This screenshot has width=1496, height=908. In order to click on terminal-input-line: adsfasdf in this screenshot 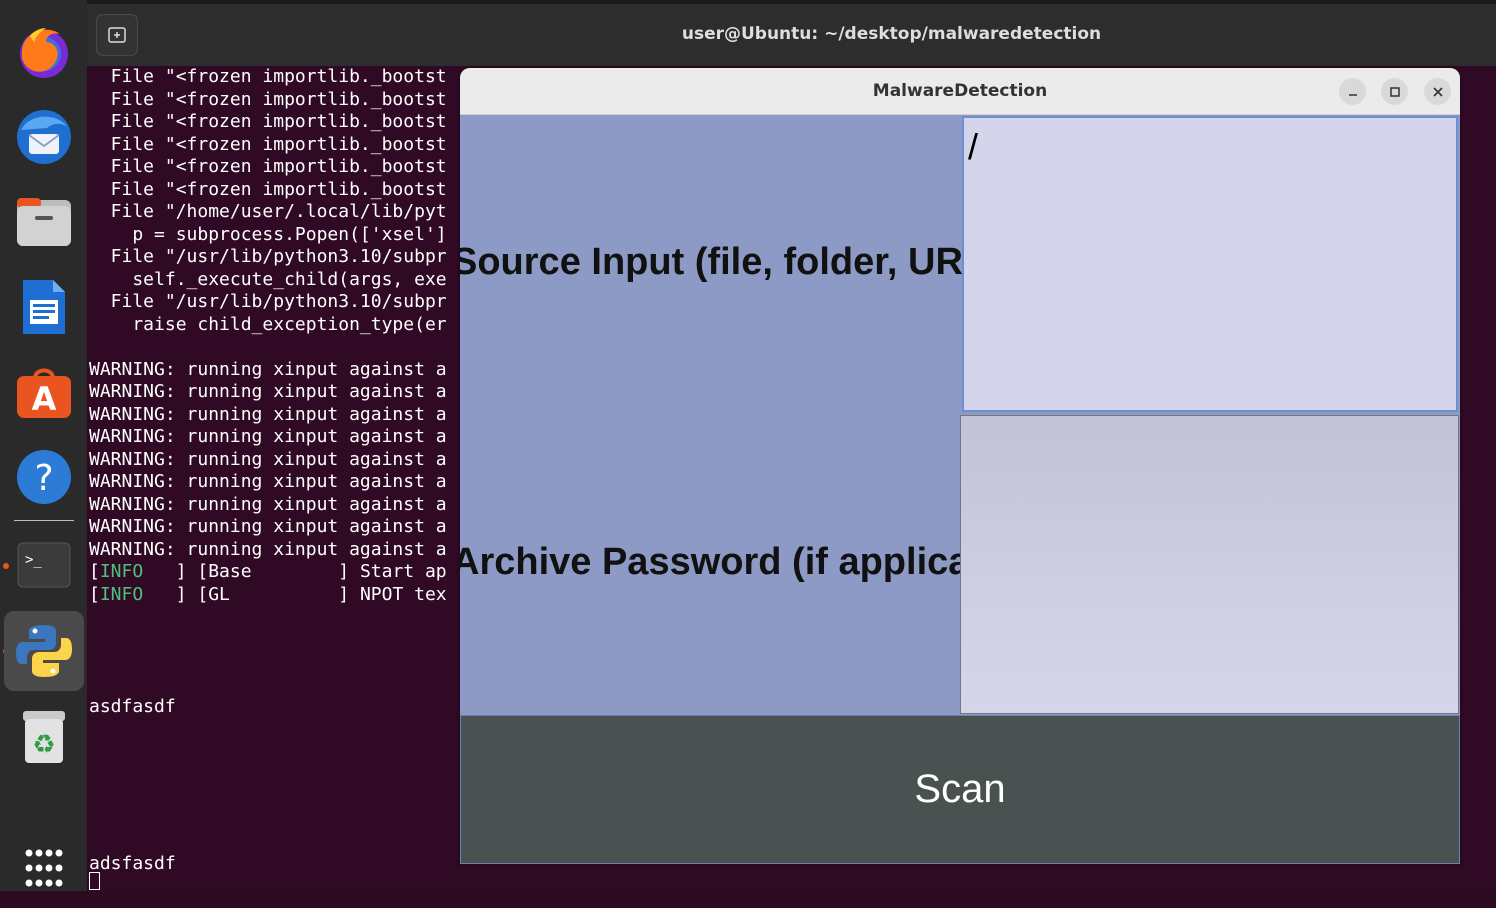, I will do `click(132, 863)`.